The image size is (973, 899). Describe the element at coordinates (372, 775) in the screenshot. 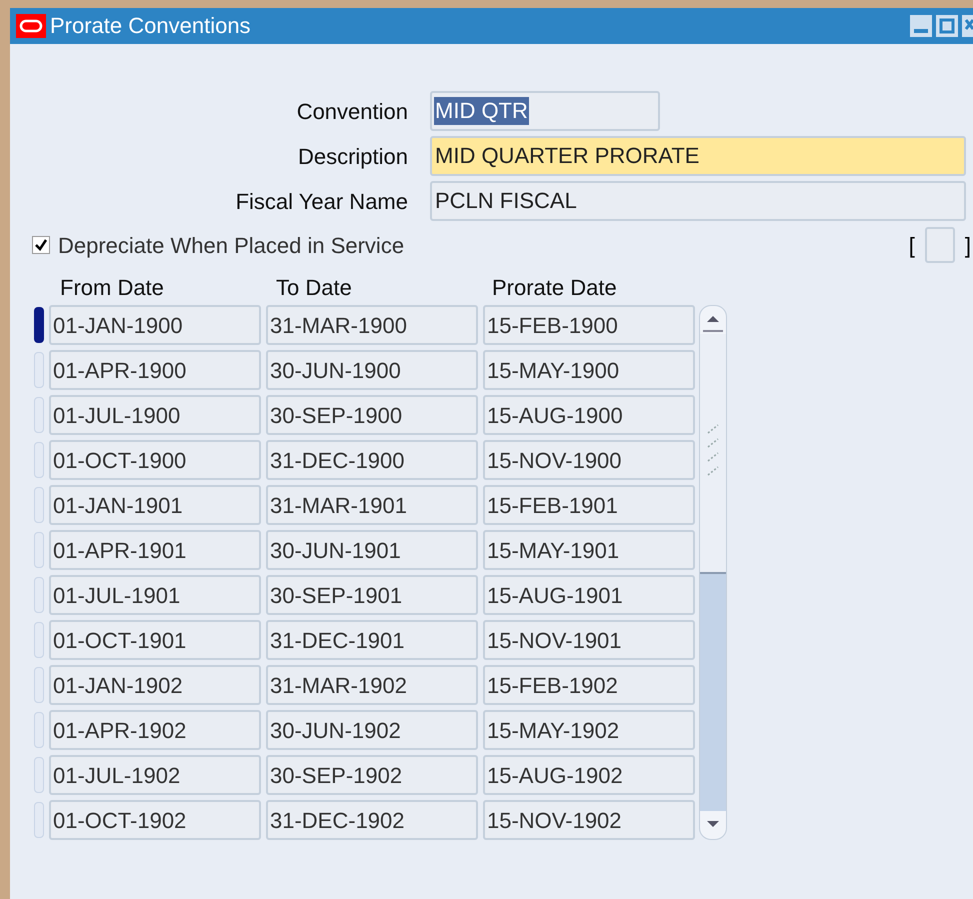

I see `date-field: 30-SEP-1902` at that location.